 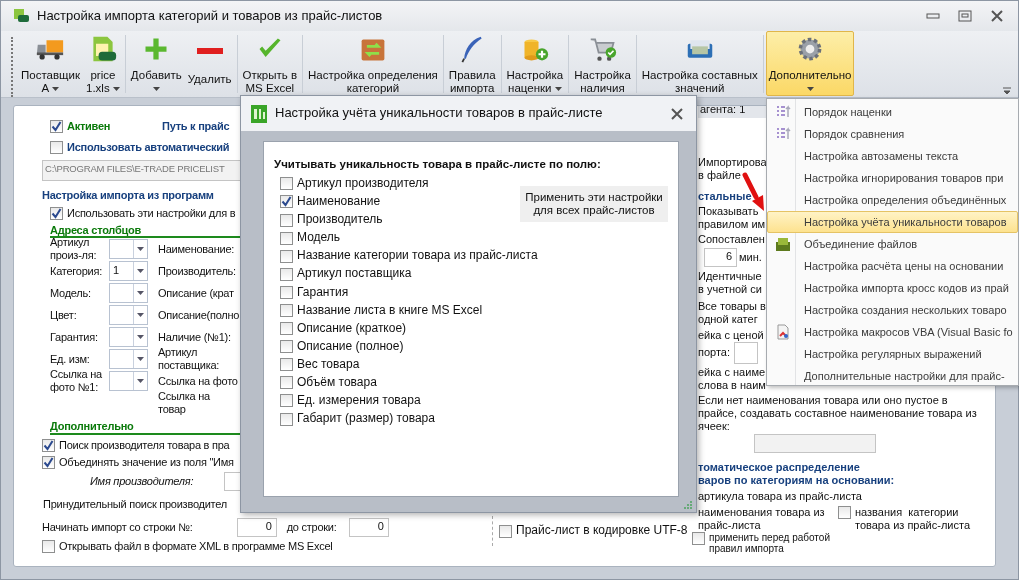 What do you see at coordinates (89, 126) in the screenshot?
I see `checkbox-label: Активен` at bounding box center [89, 126].